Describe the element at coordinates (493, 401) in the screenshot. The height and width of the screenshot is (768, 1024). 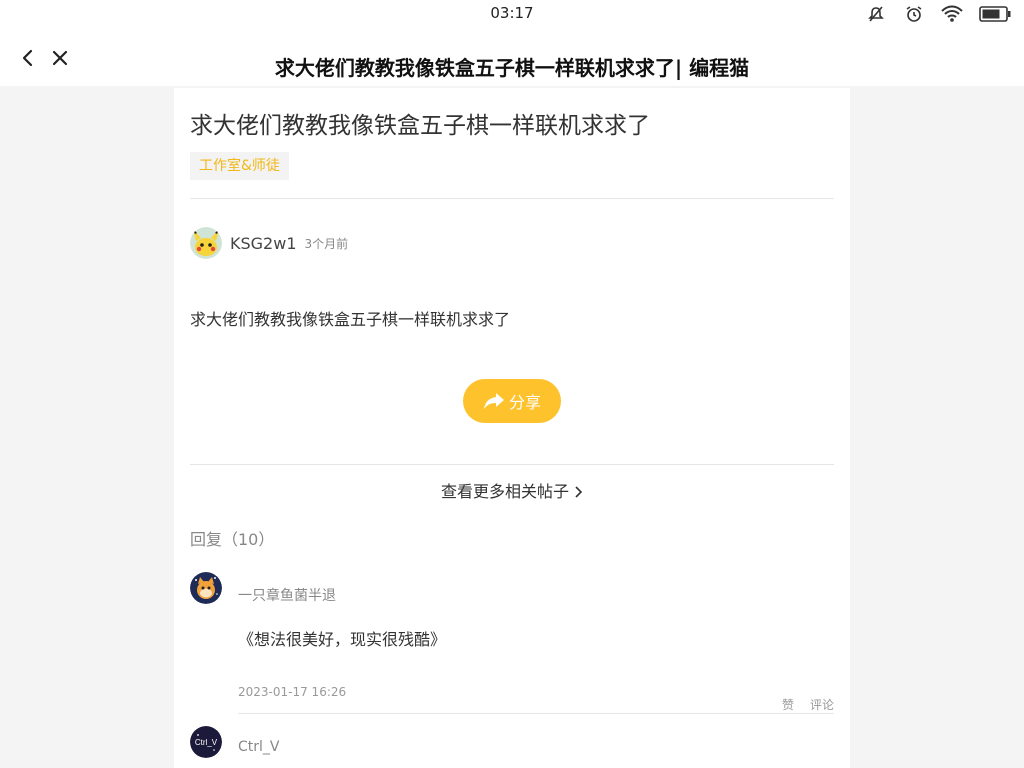
I see `share-icon` at that location.